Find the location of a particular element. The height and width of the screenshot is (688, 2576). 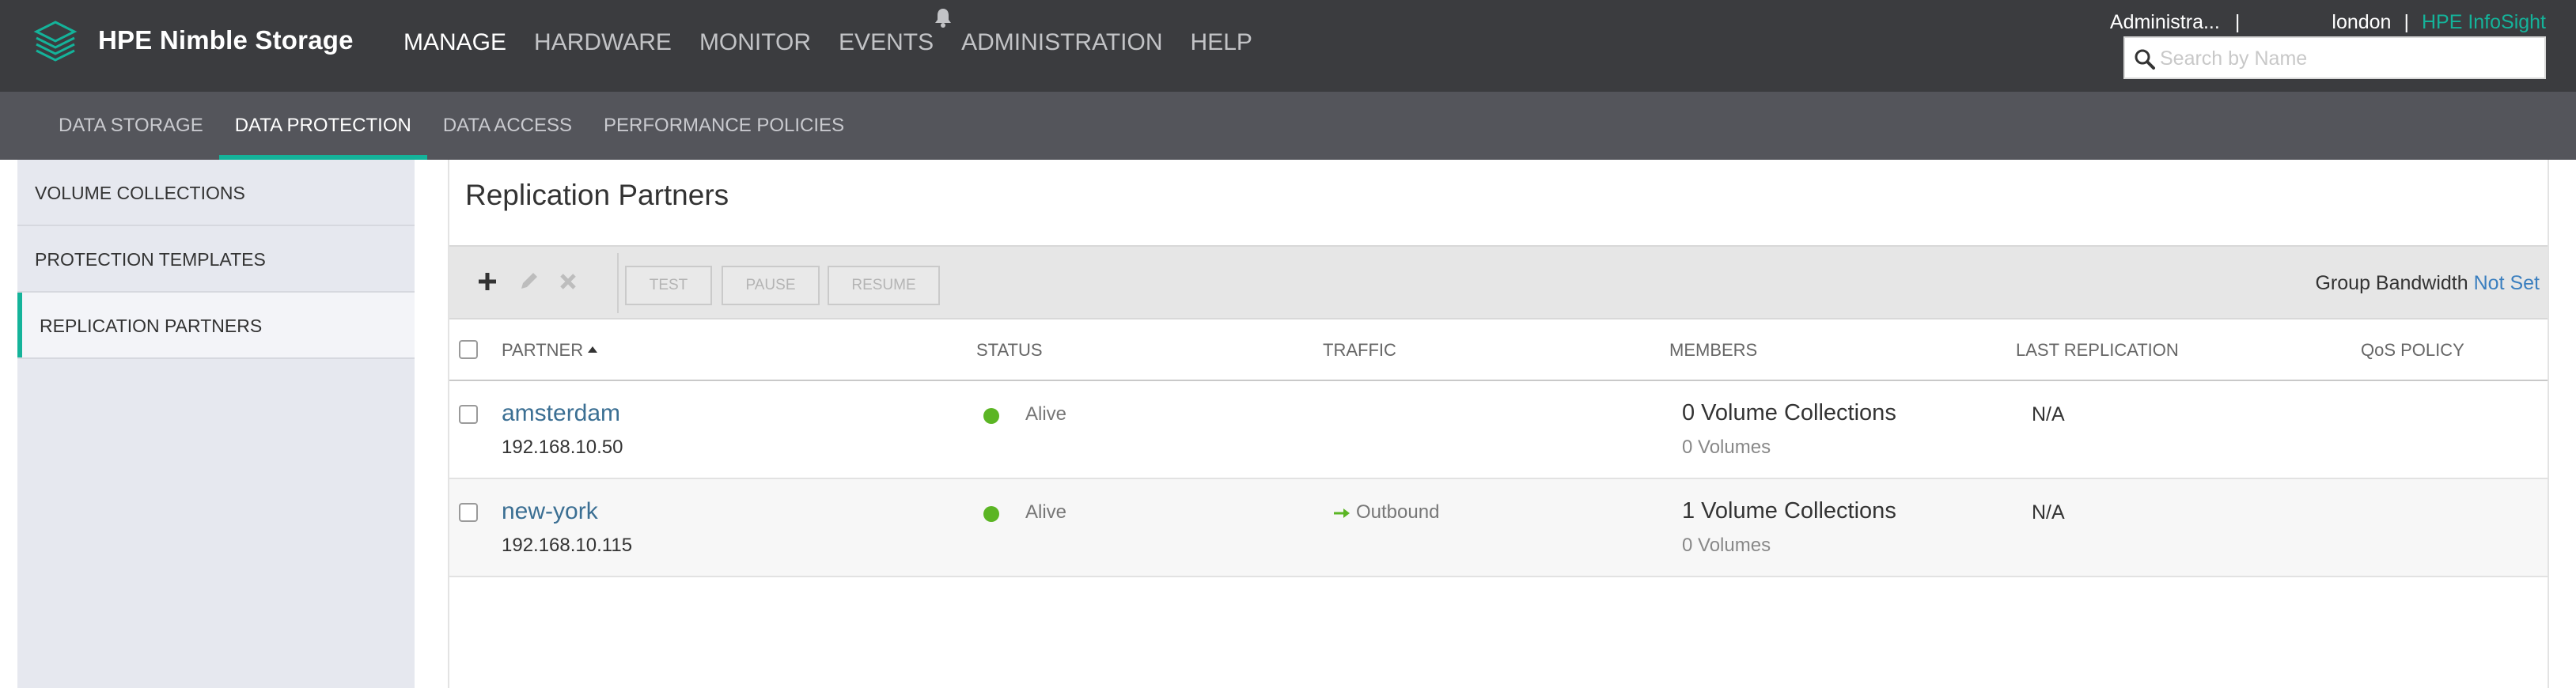

column-partner-label: PARTNER is located at coordinates (543, 350).